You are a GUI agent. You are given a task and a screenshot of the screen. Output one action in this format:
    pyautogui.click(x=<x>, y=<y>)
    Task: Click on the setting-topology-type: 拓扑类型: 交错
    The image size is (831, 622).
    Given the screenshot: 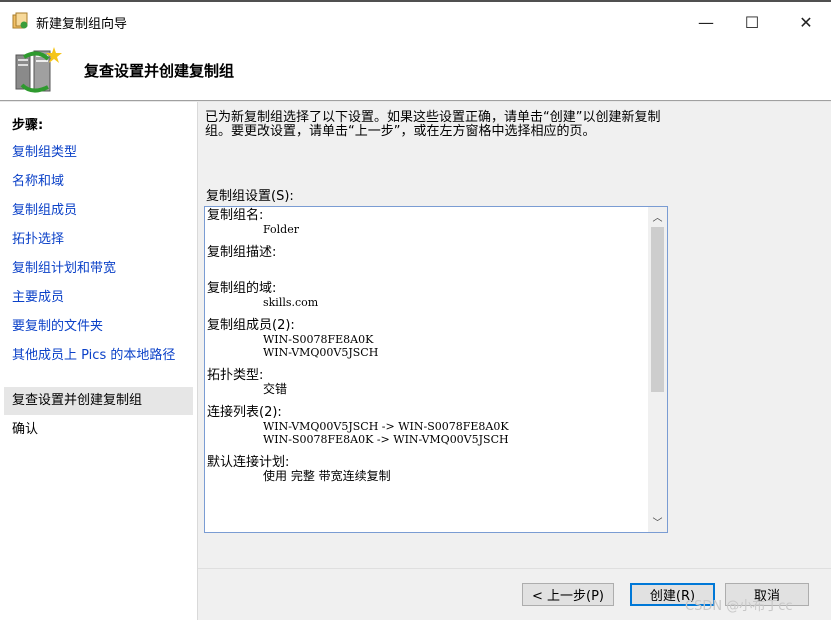 What is the action you would take?
    pyautogui.click(x=427, y=382)
    